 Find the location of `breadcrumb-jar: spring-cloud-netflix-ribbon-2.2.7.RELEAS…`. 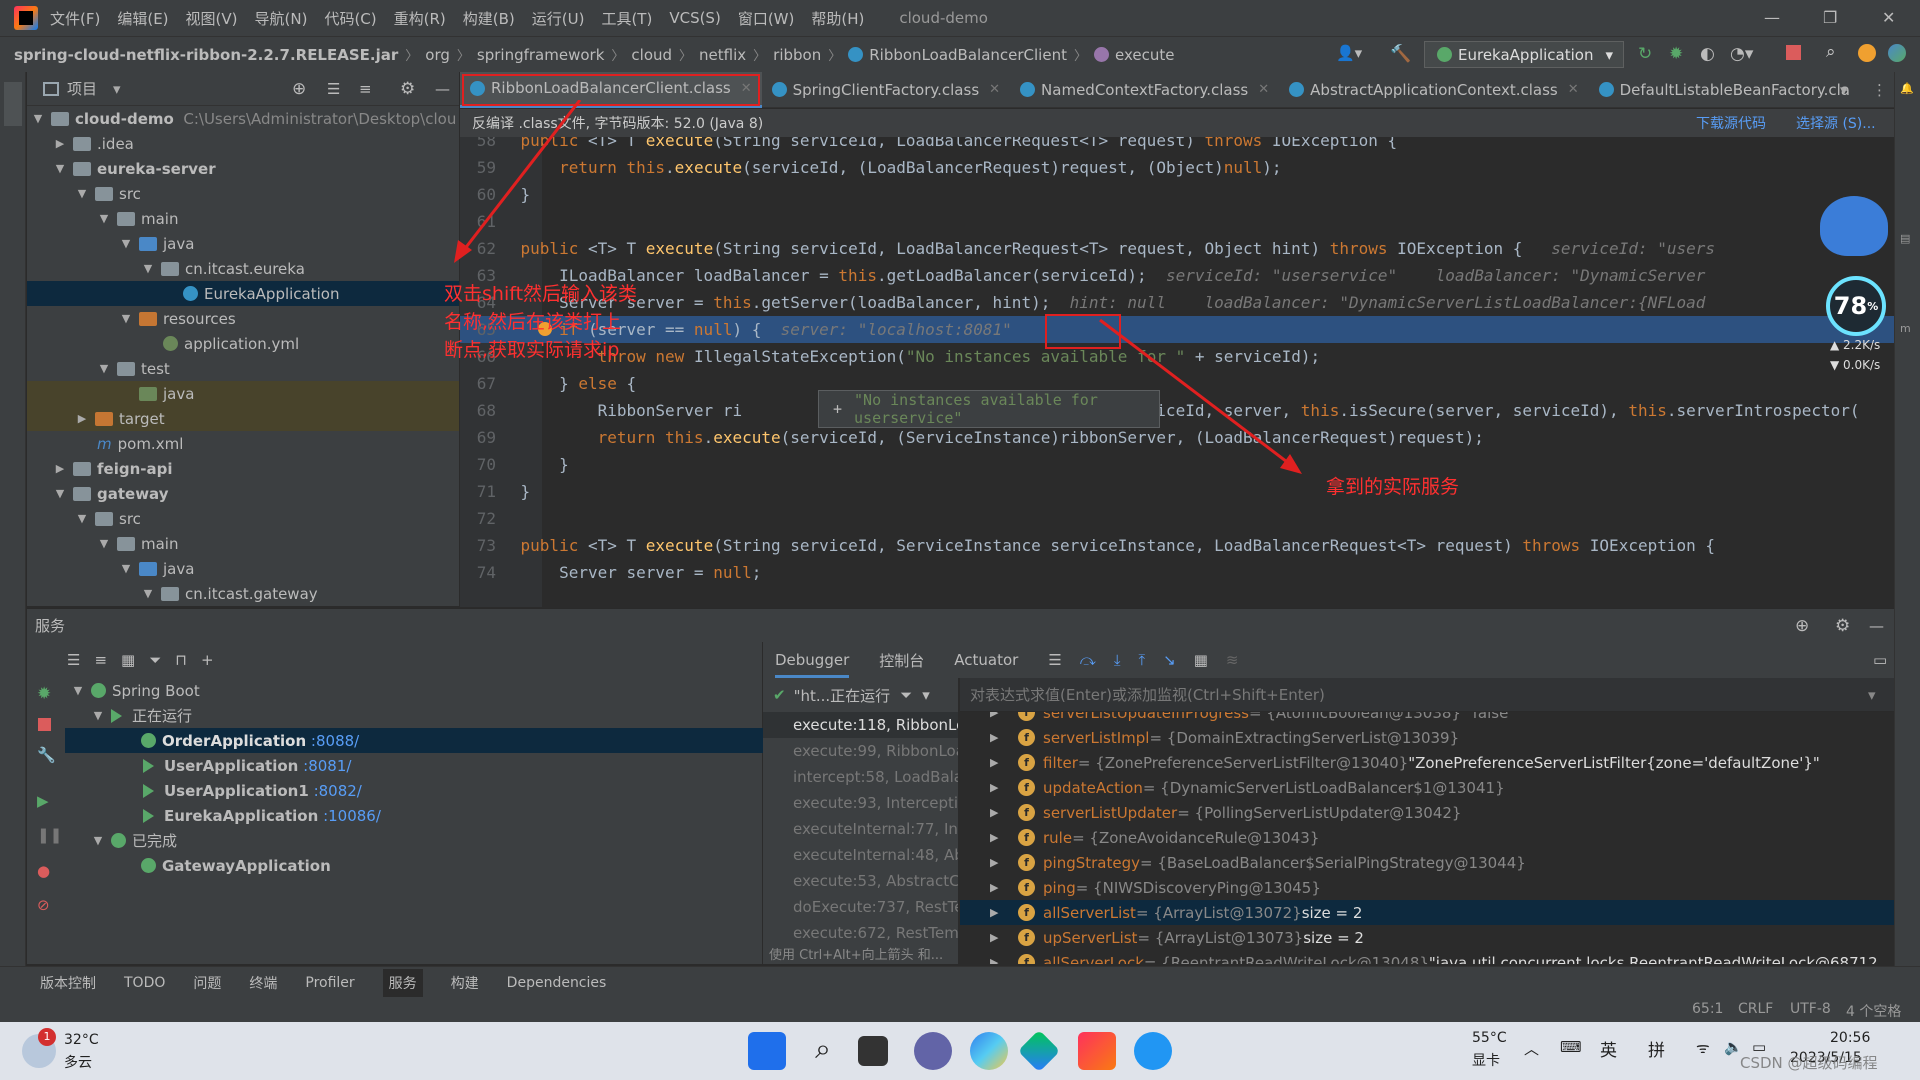

breadcrumb-jar: spring-cloud-netflix-ribbon-2.2.7.RELEAS… is located at coordinates (206, 55).